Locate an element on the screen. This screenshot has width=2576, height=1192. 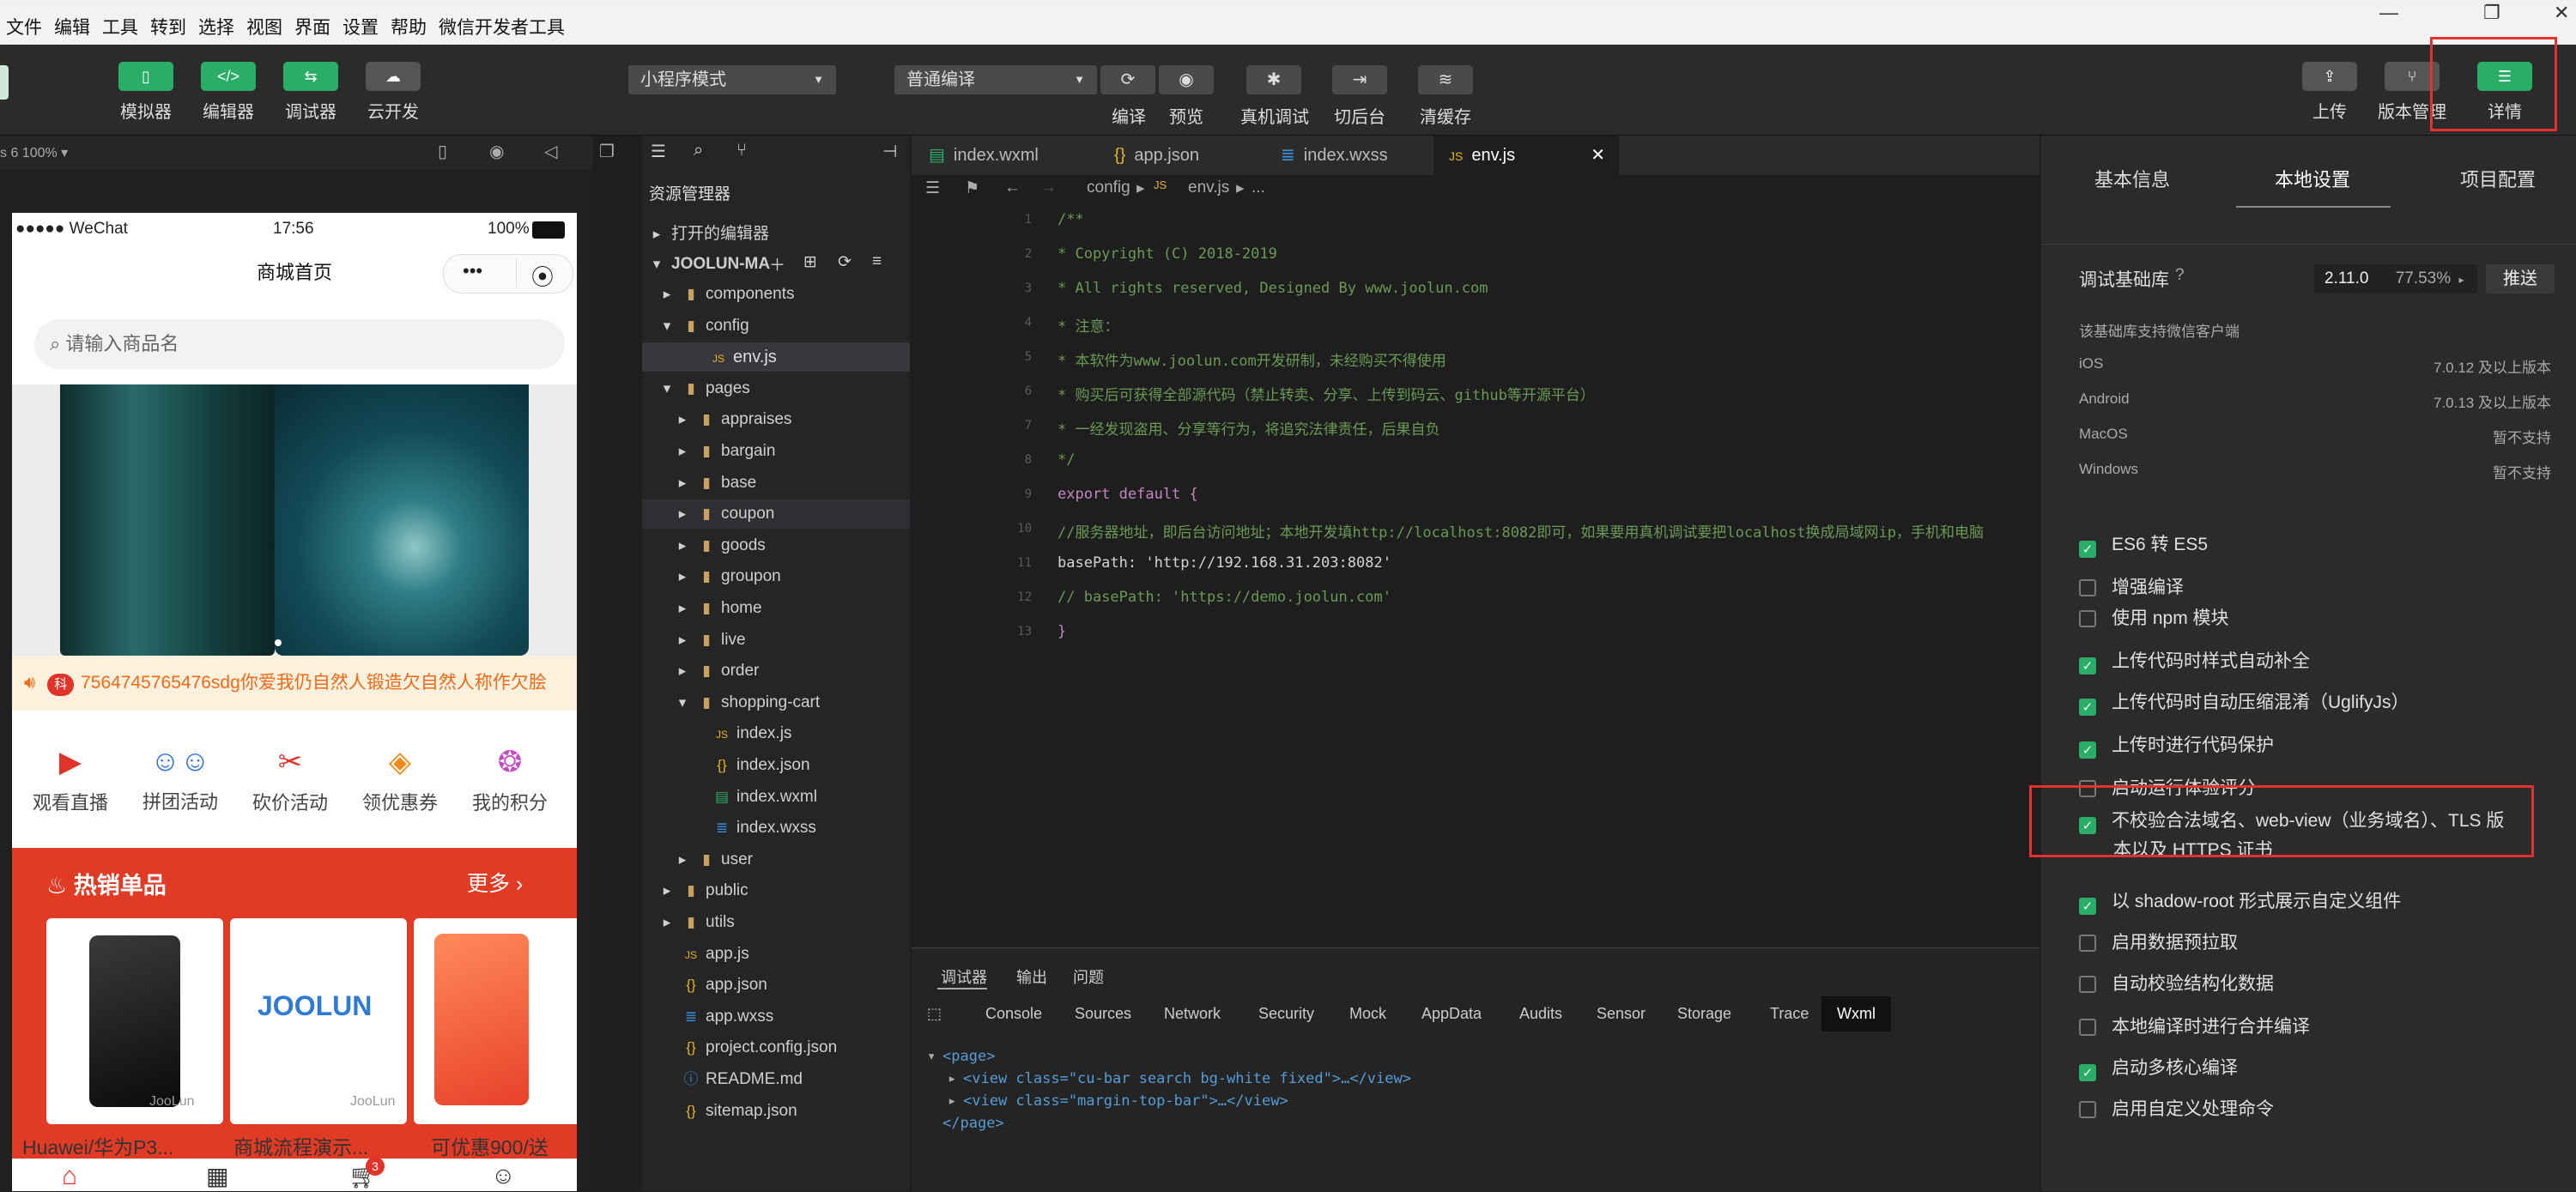
quick-bargain: ✂ 砍价活动 is located at coordinates (290, 780).